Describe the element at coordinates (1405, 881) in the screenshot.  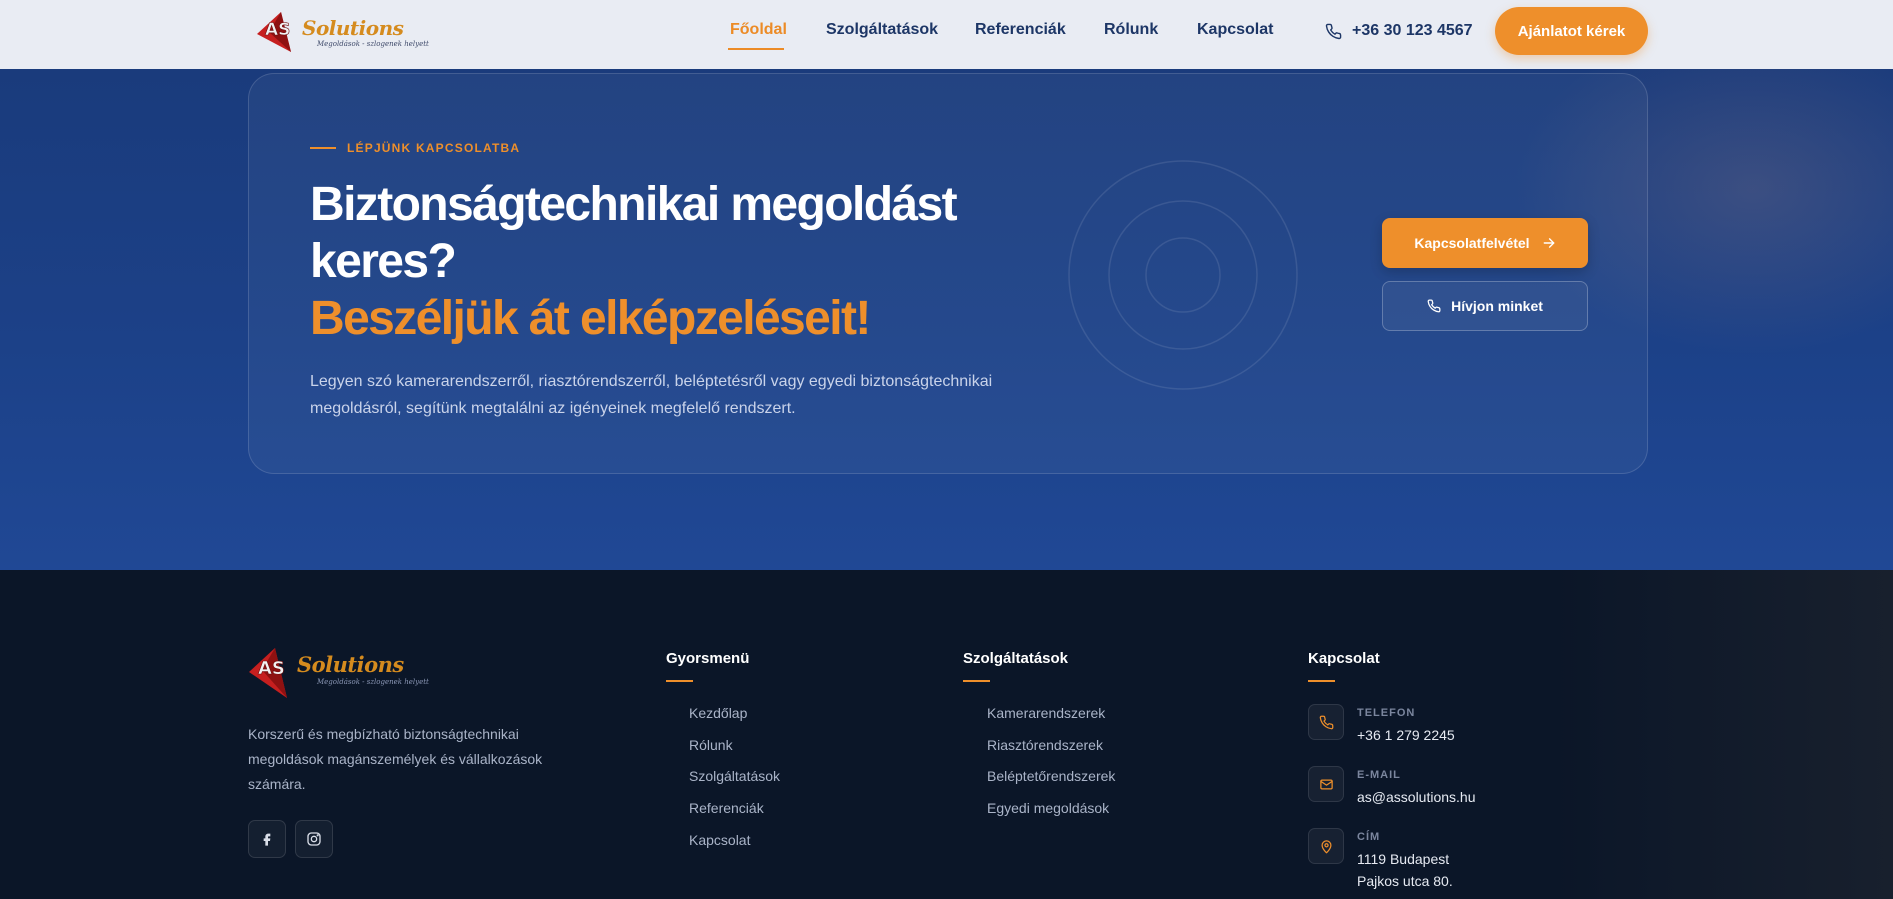
I see `address-line-2: Pajkos utca 80.` at that location.